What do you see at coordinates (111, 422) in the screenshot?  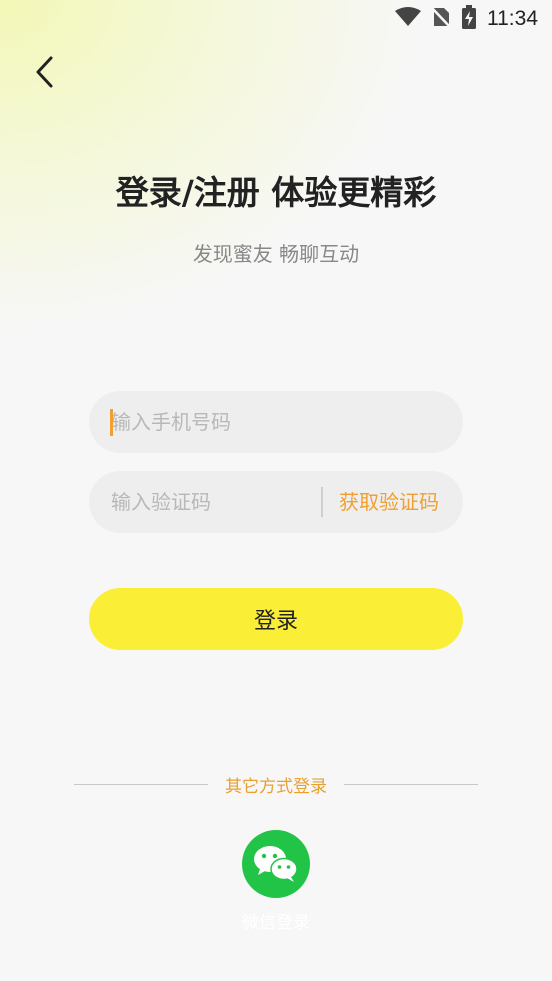 I see `text-cursor` at bounding box center [111, 422].